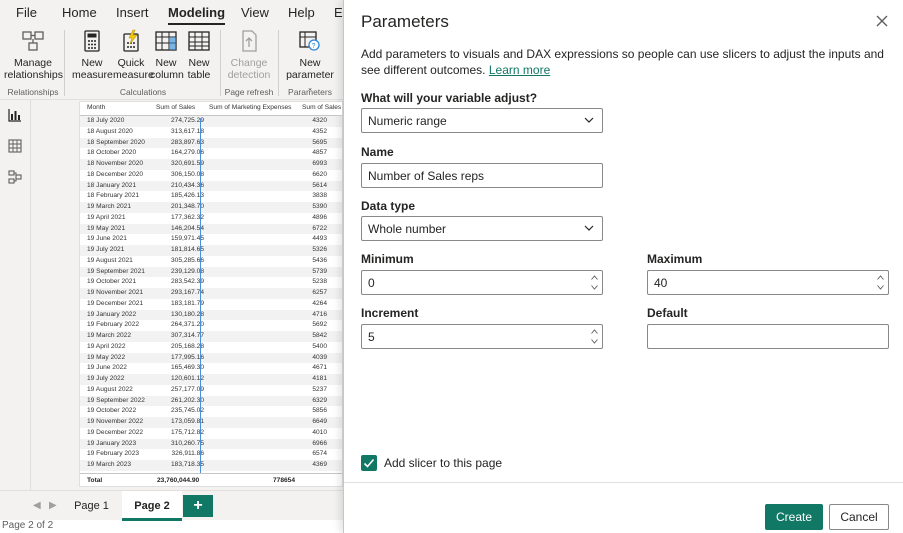  What do you see at coordinates (167, 55) in the screenshot?
I see `new-column-button: New column` at bounding box center [167, 55].